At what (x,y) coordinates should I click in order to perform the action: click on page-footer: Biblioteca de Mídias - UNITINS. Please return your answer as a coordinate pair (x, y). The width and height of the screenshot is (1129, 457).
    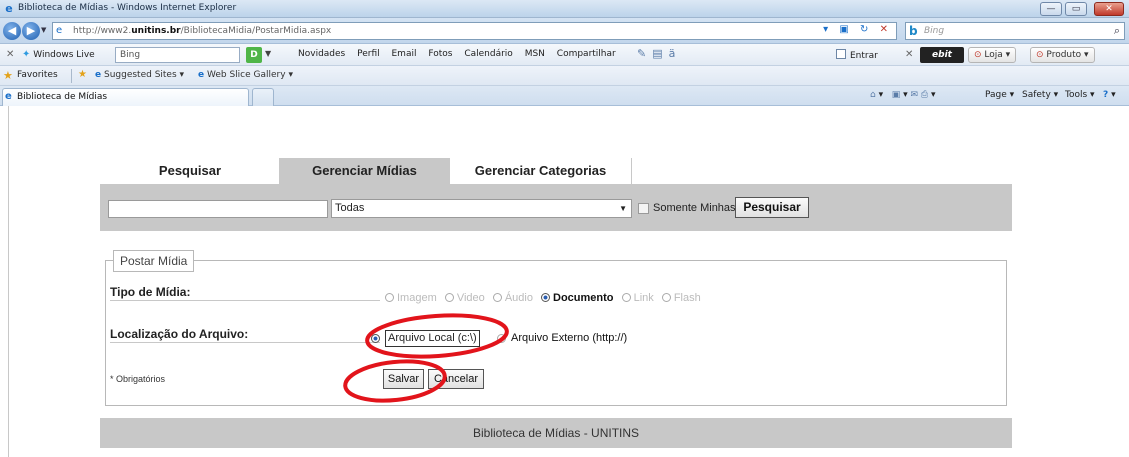
    Looking at the image, I should click on (556, 433).